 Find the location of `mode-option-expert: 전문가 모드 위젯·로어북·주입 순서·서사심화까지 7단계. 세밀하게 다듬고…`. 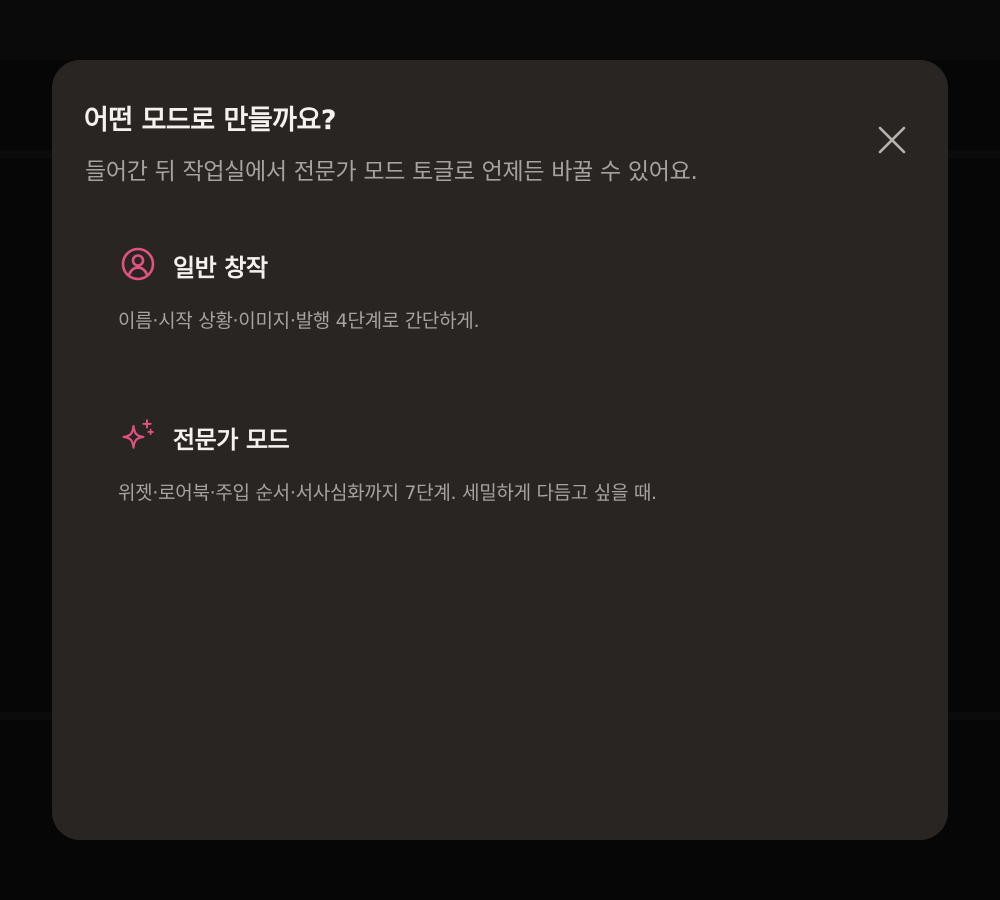

mode-option-expert: 전문가 모드 위젯·로어북·주입 순서·서사심화까지 7단계. 세밀하게 다듬고… is located at coordinates (494, 452).